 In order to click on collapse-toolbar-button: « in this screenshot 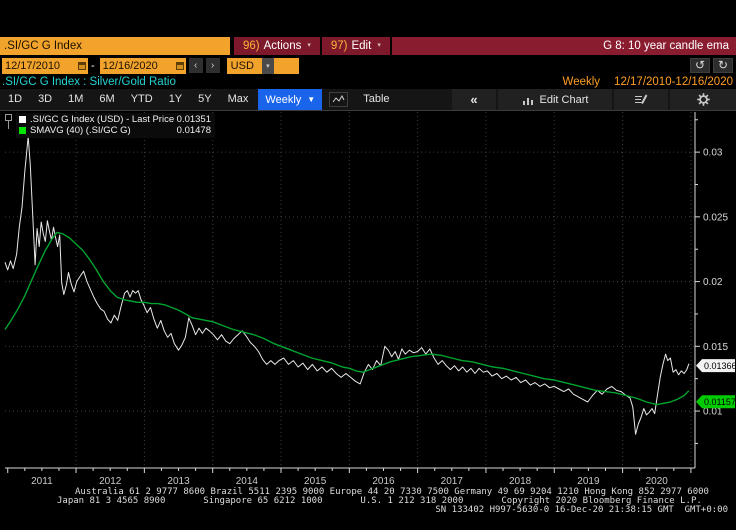, I will do `click(474, 99)`.